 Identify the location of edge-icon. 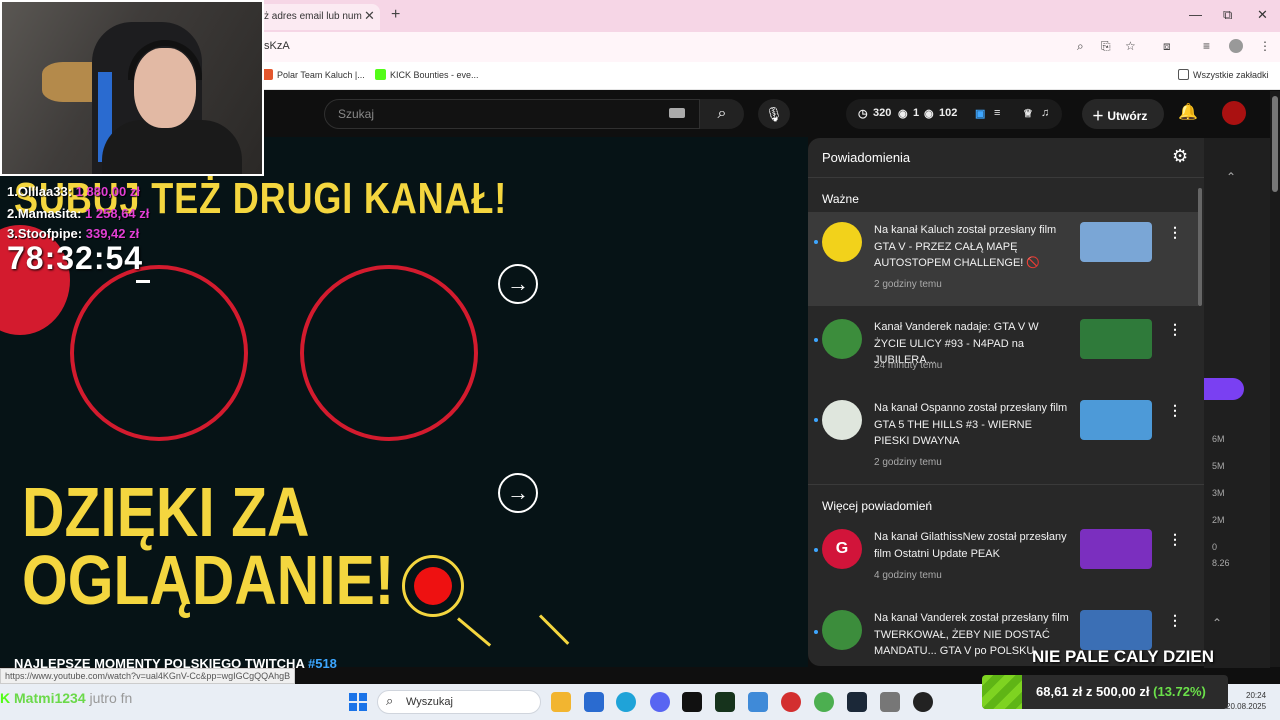
(626, 702).